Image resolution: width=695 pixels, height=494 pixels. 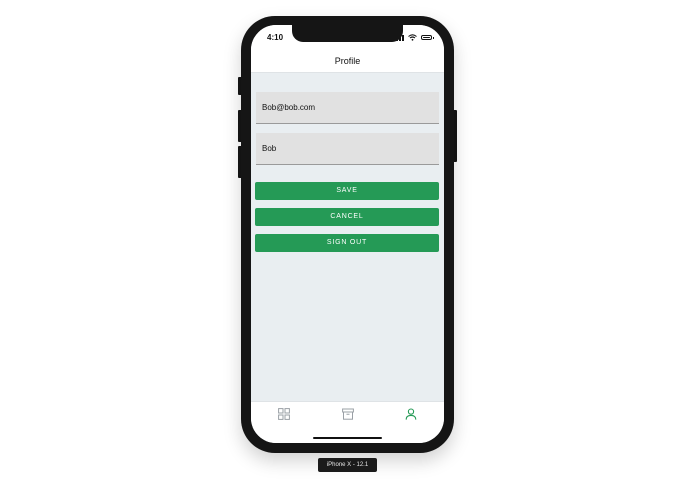 What do you see at coordinates (347, 33) in the screenshot?
I see `device-notch` at bounding box center [347, 33].